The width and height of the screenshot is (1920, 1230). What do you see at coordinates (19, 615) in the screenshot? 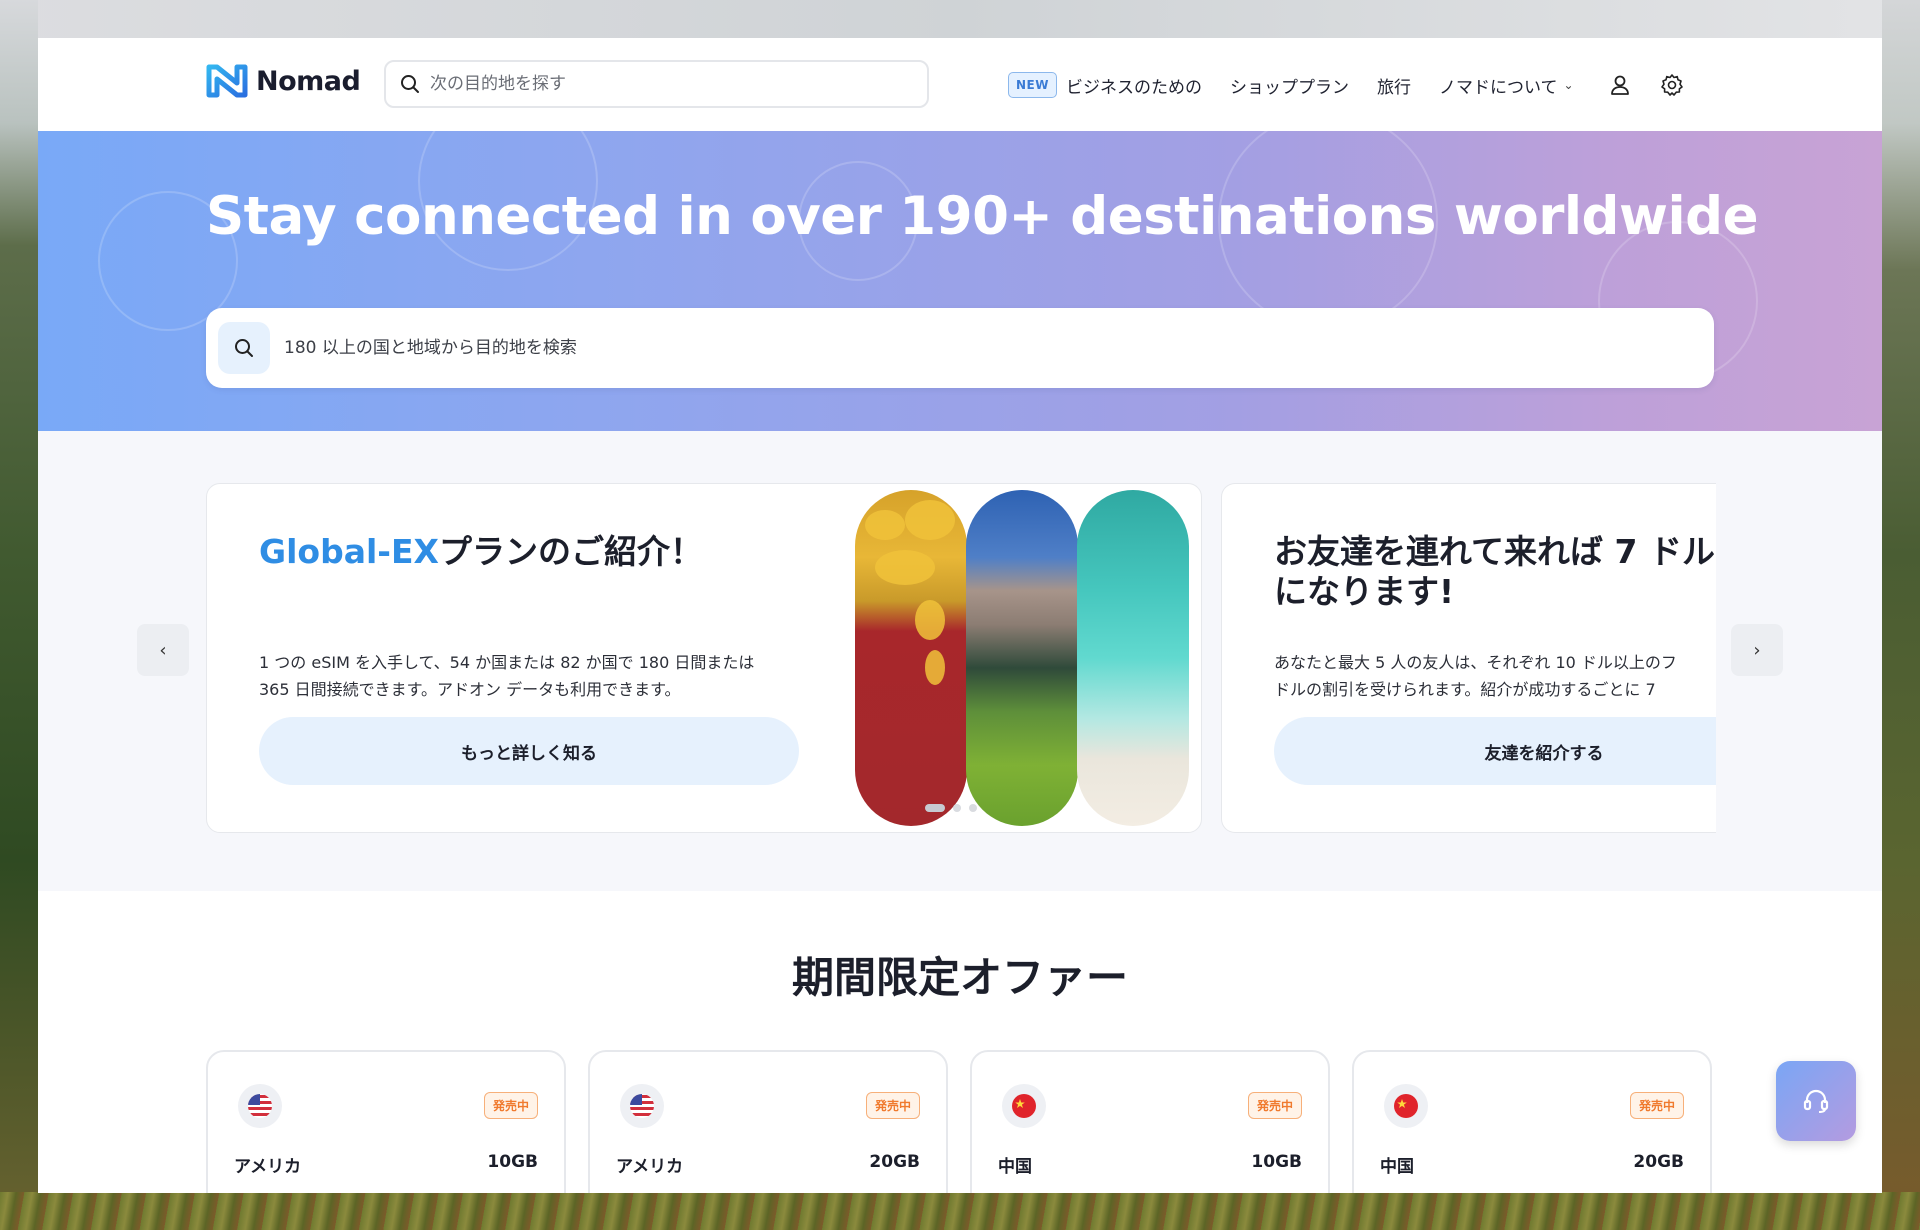
I see `desktop-background-left` at bounding box center [19, 615].